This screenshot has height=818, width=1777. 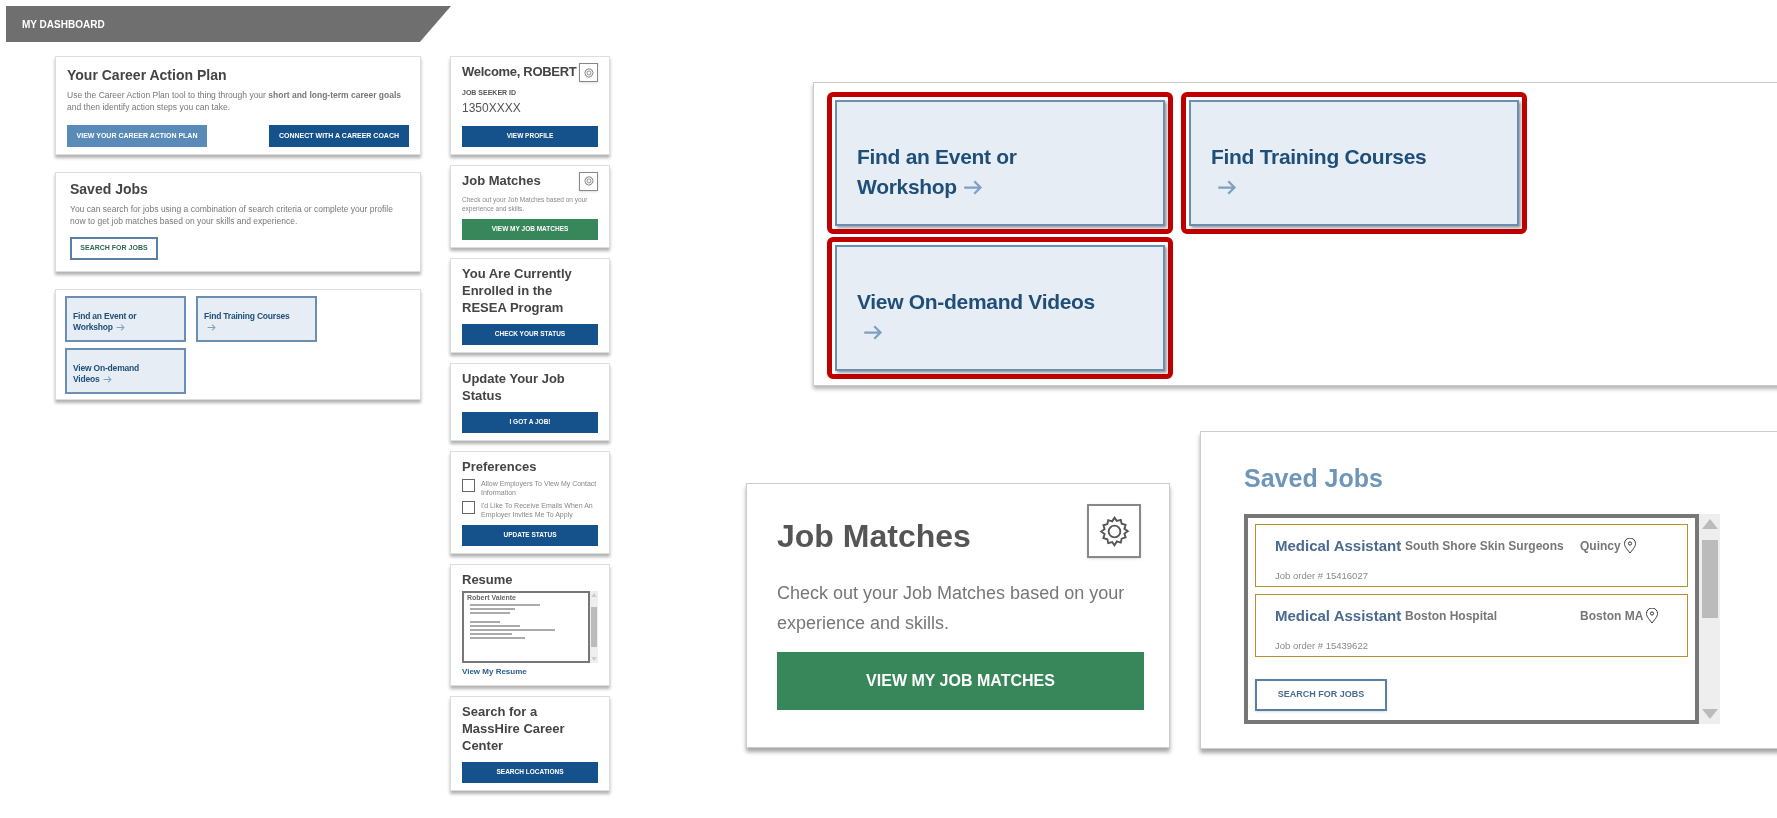 I want to click on action-button: VIEW MY JOB MATCHES, so click(x=960, y=681).